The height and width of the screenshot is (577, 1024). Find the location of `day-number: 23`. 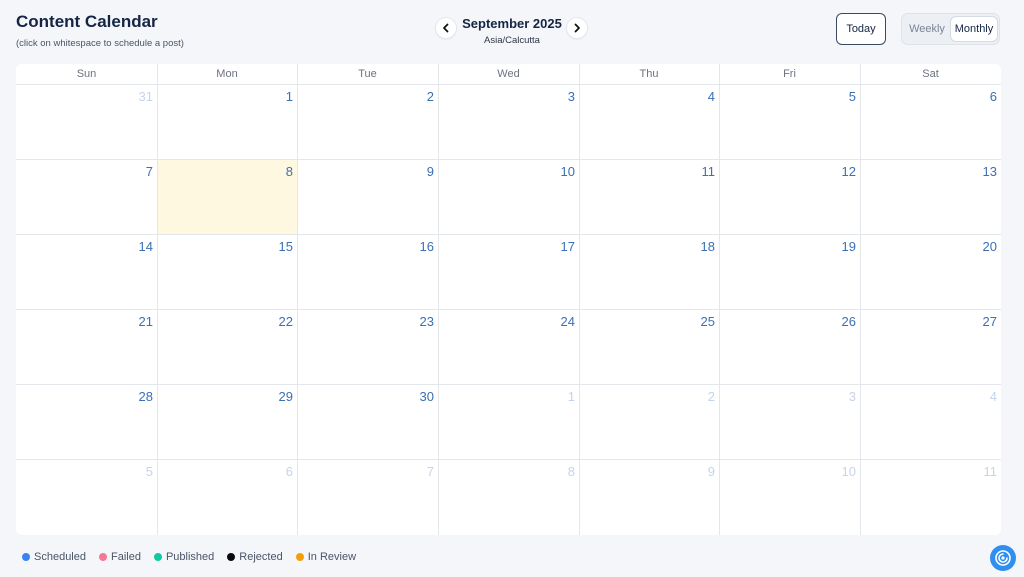

day-number: 23 is located at coordinates (426, 321).